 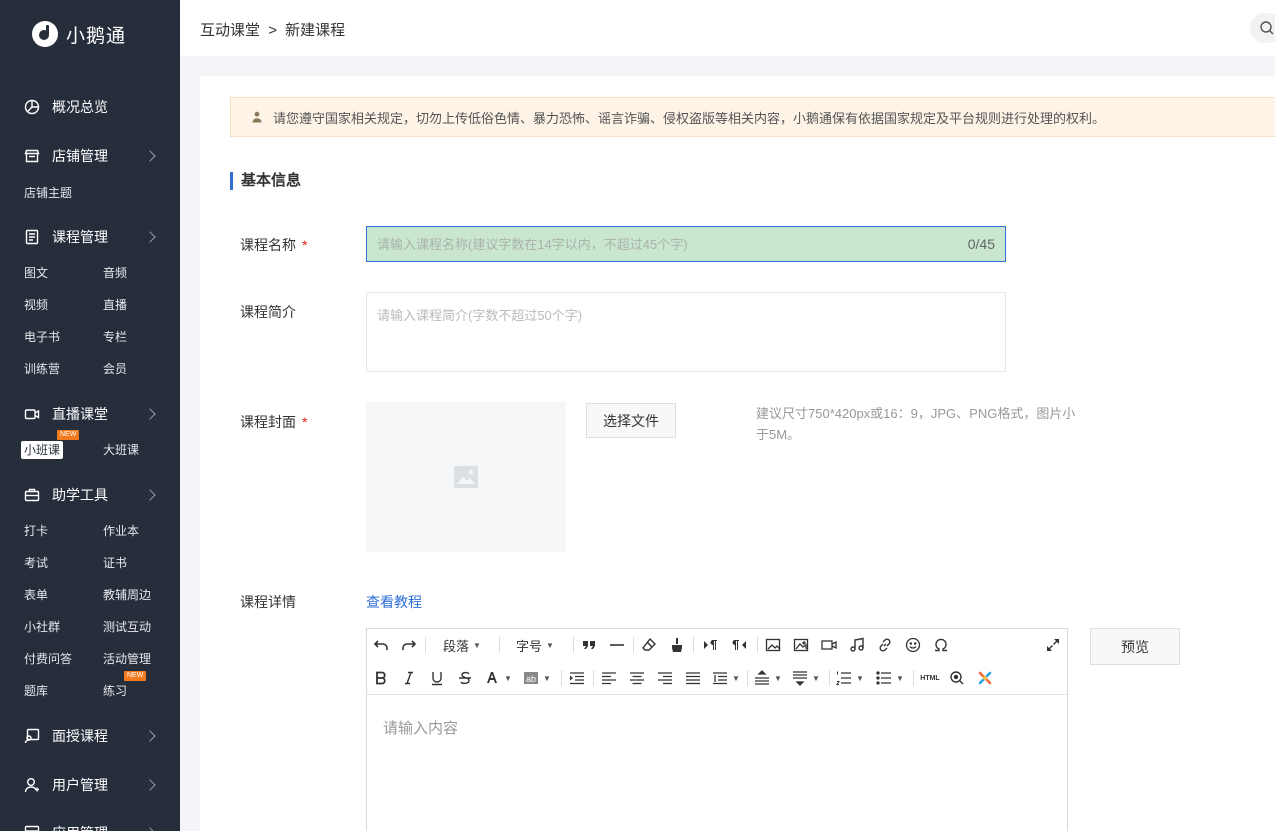 What do you see at coordinates (981, 244) in the screenshot?
I see `char-counter: 0/45` at bounding box center [981, 244].